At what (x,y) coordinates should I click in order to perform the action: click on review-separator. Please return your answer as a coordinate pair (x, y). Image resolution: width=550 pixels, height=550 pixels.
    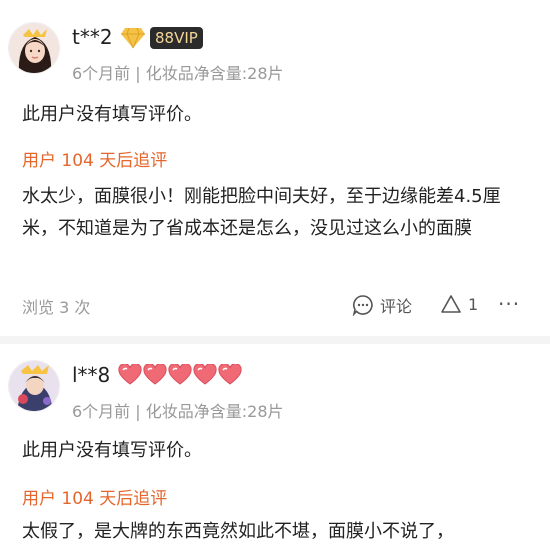
    Looking at the image, I should click on (275, 340).